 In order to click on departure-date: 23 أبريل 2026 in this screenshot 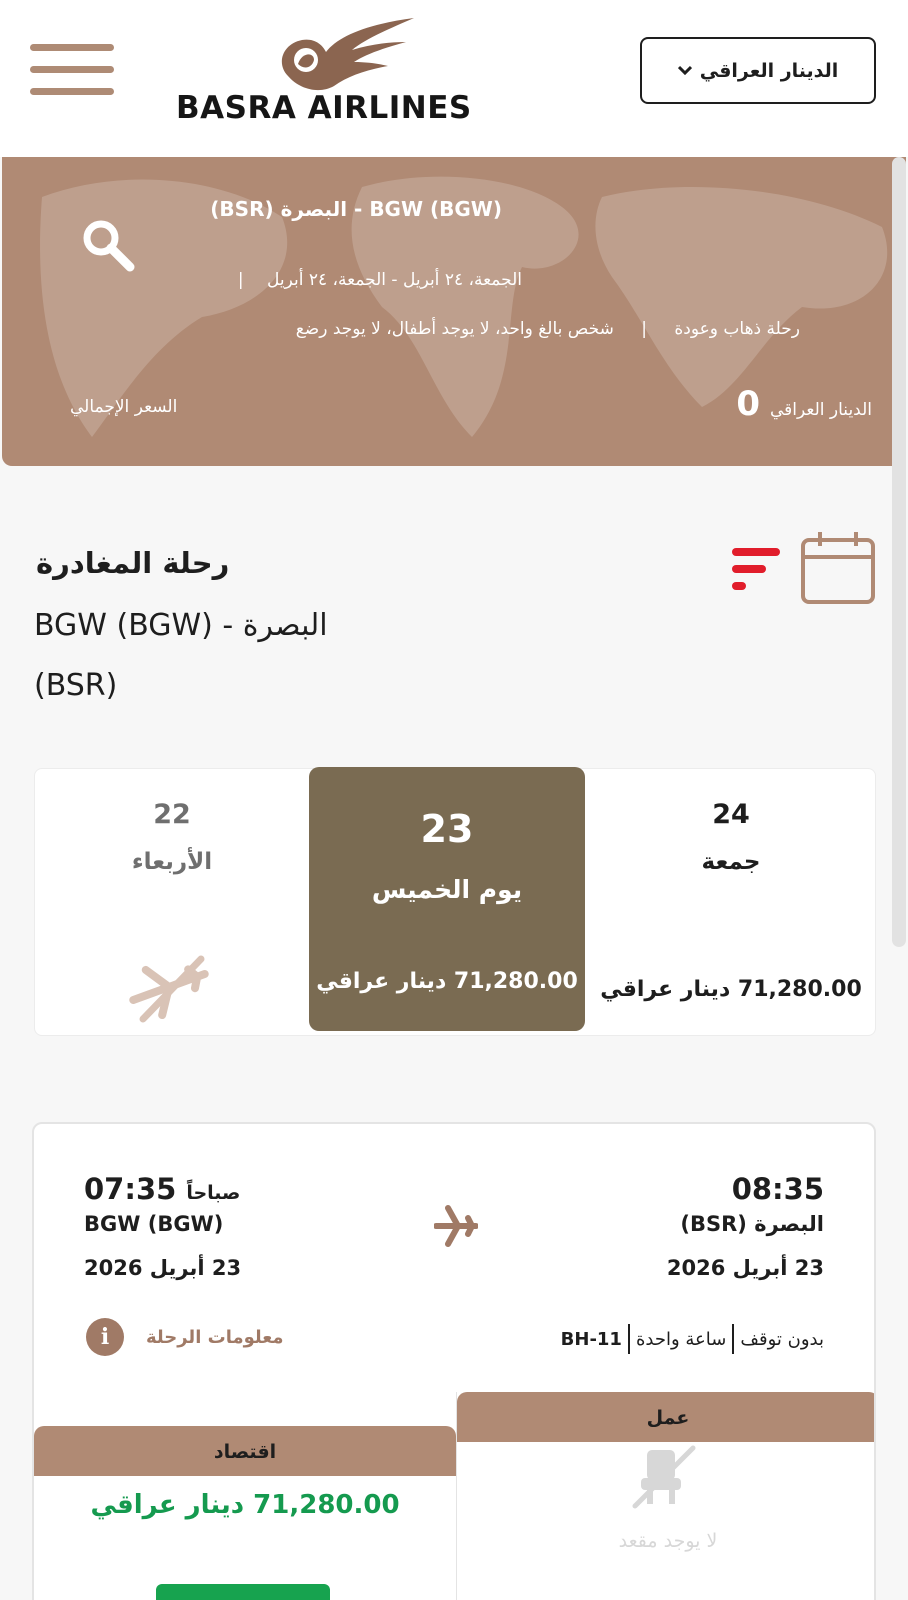, I will do `click(745, 1268)`.